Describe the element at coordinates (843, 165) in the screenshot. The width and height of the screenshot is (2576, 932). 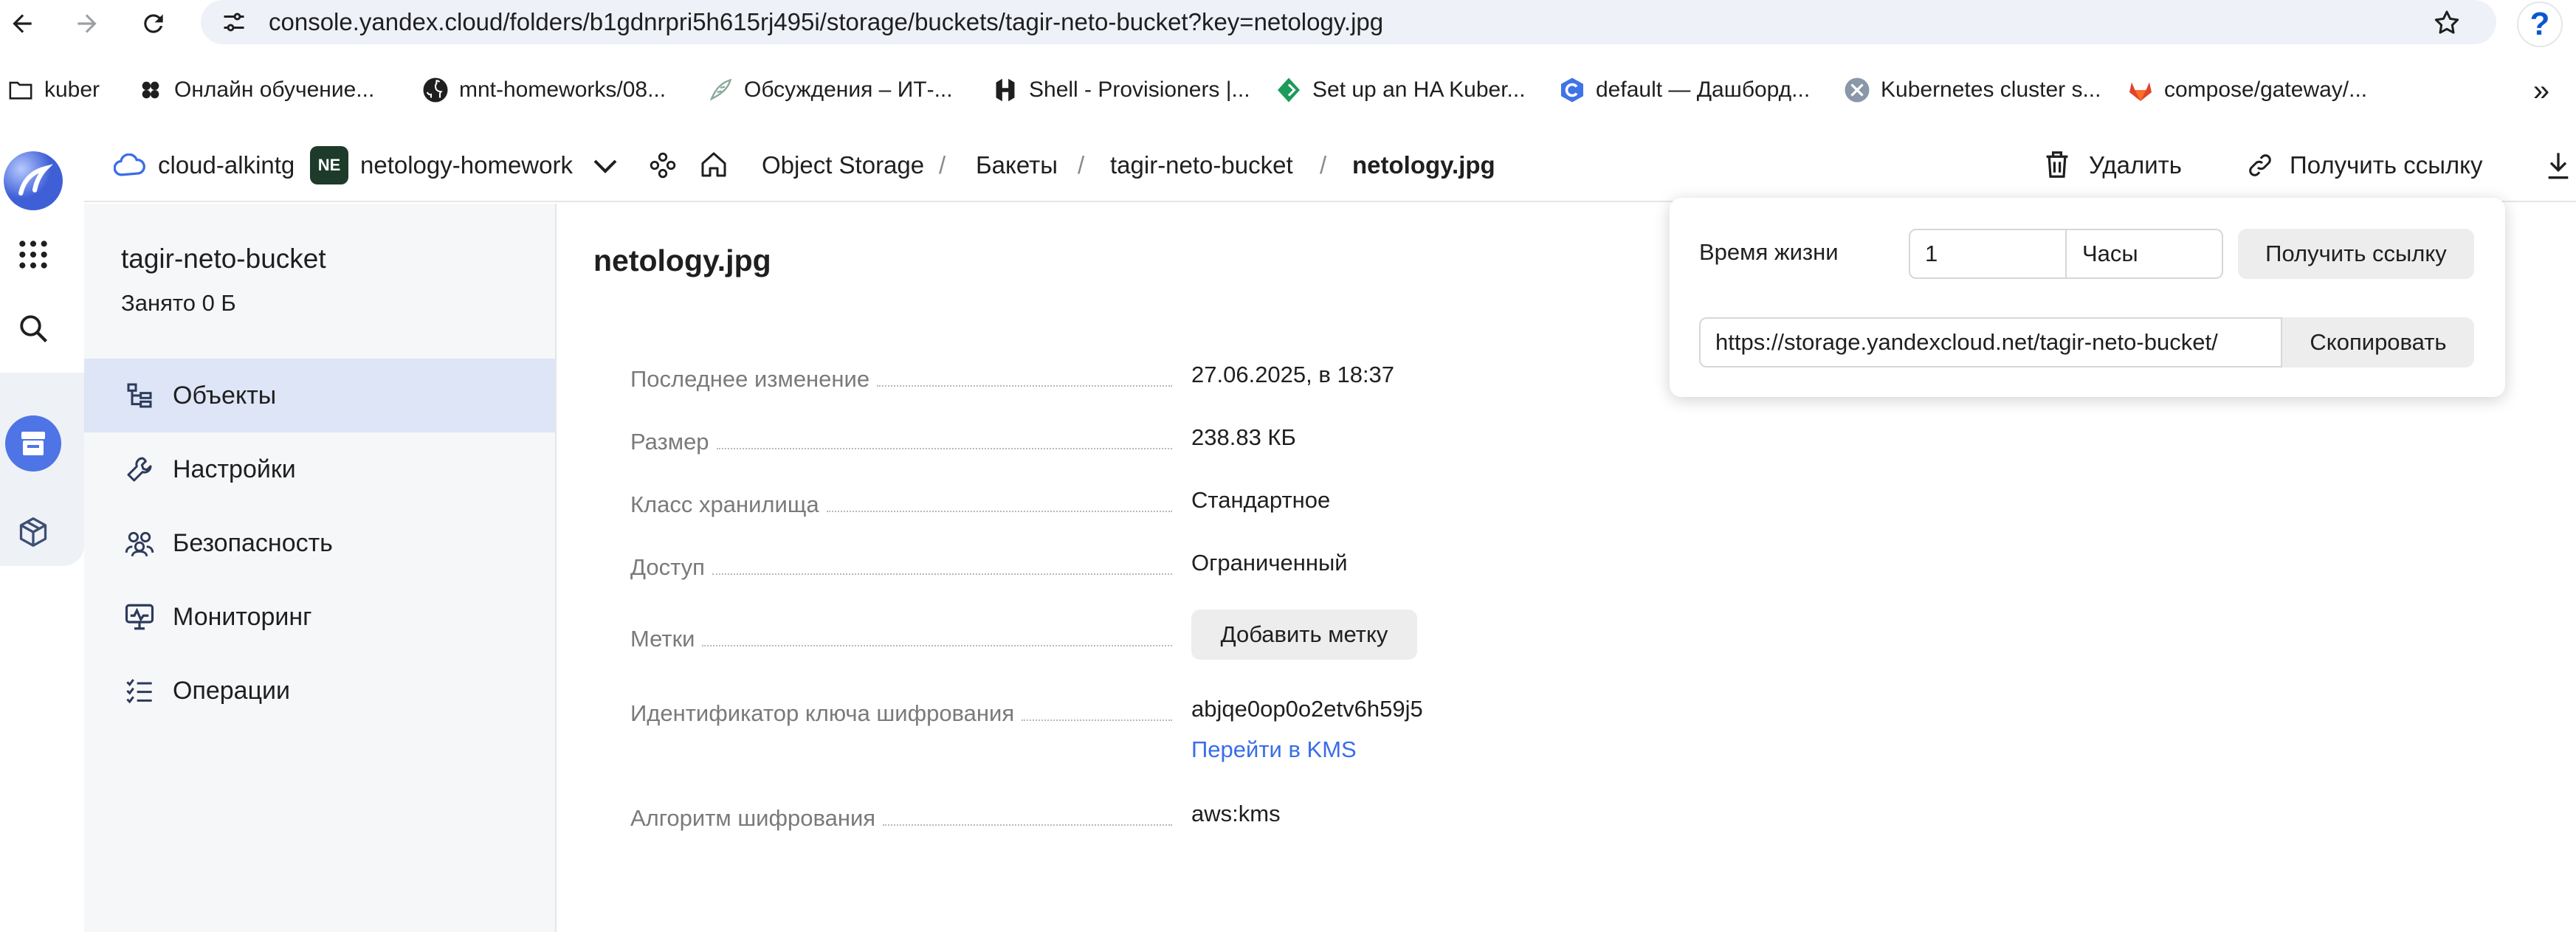
I see `breadcrumb-object-storage: Object Storage` at that location.